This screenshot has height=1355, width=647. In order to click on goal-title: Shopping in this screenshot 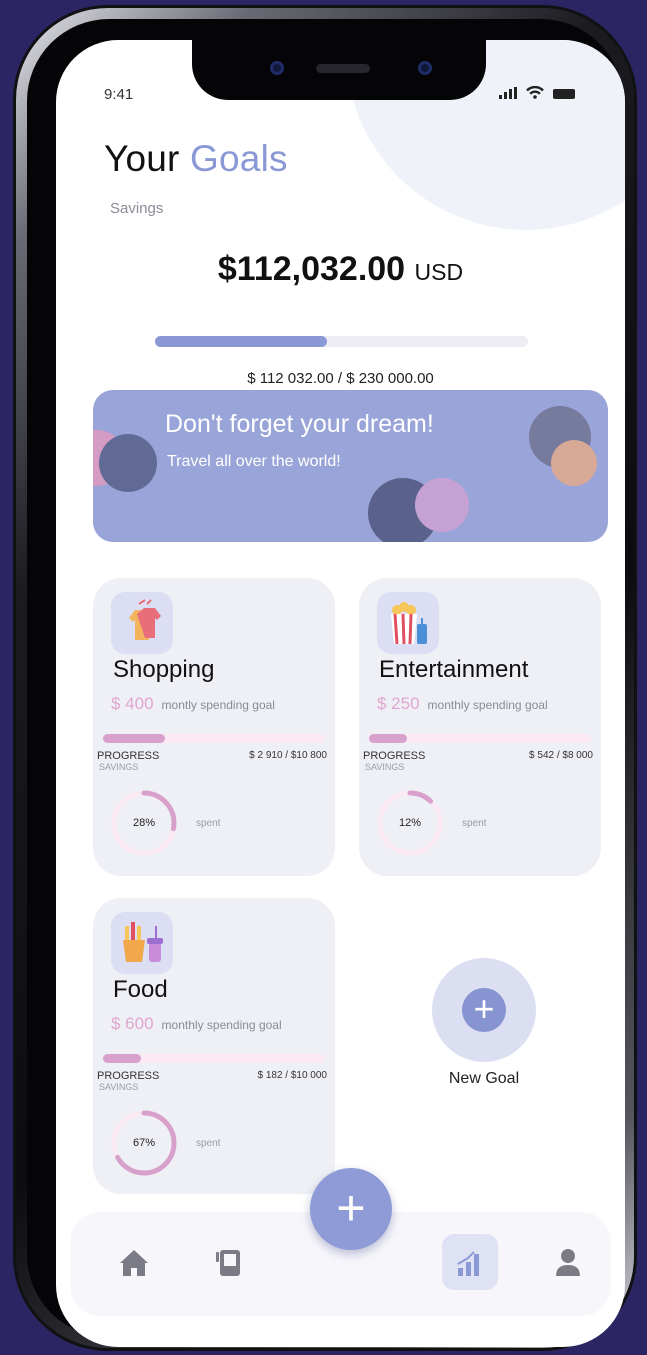, I will do `click(164, 669)`.